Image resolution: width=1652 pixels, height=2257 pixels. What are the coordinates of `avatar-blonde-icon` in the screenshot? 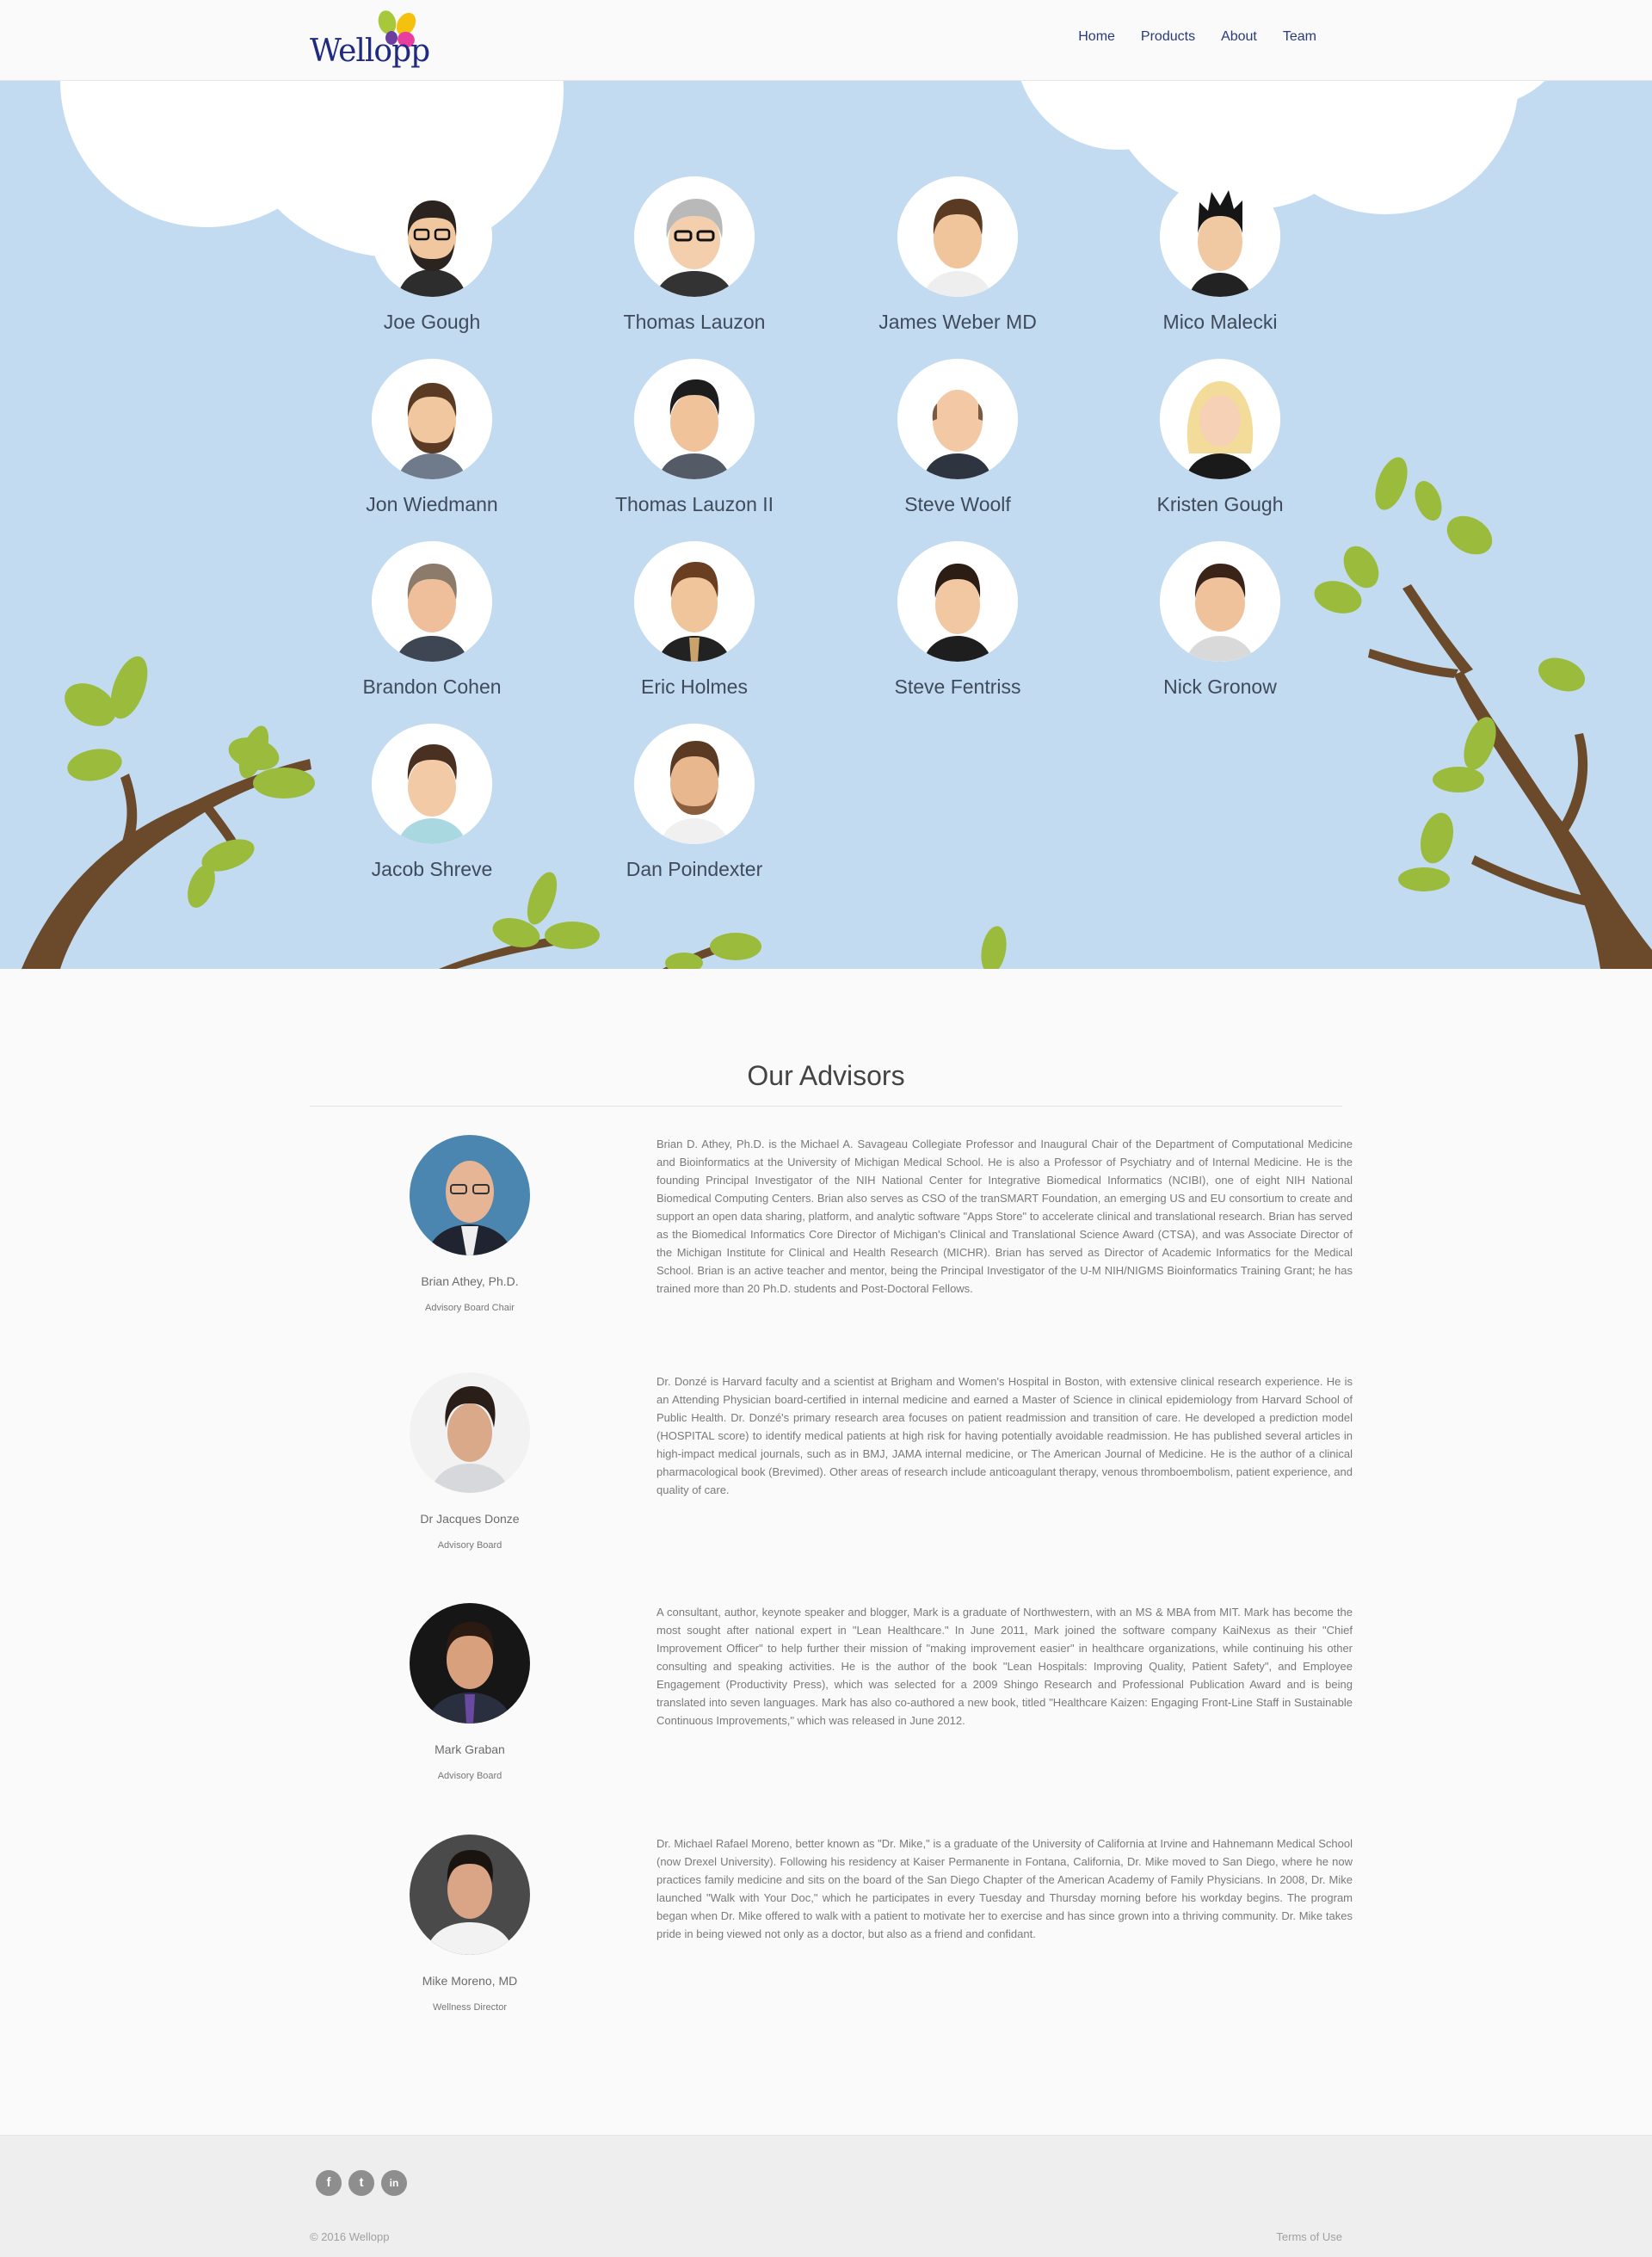 It's located at (1220, 419).